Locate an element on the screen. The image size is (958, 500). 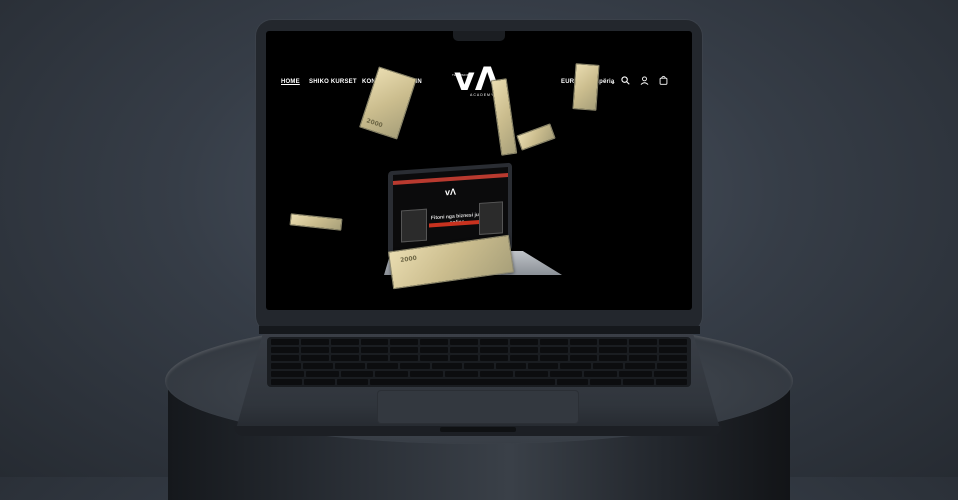
touchpad is located at coordinates (478, 407).